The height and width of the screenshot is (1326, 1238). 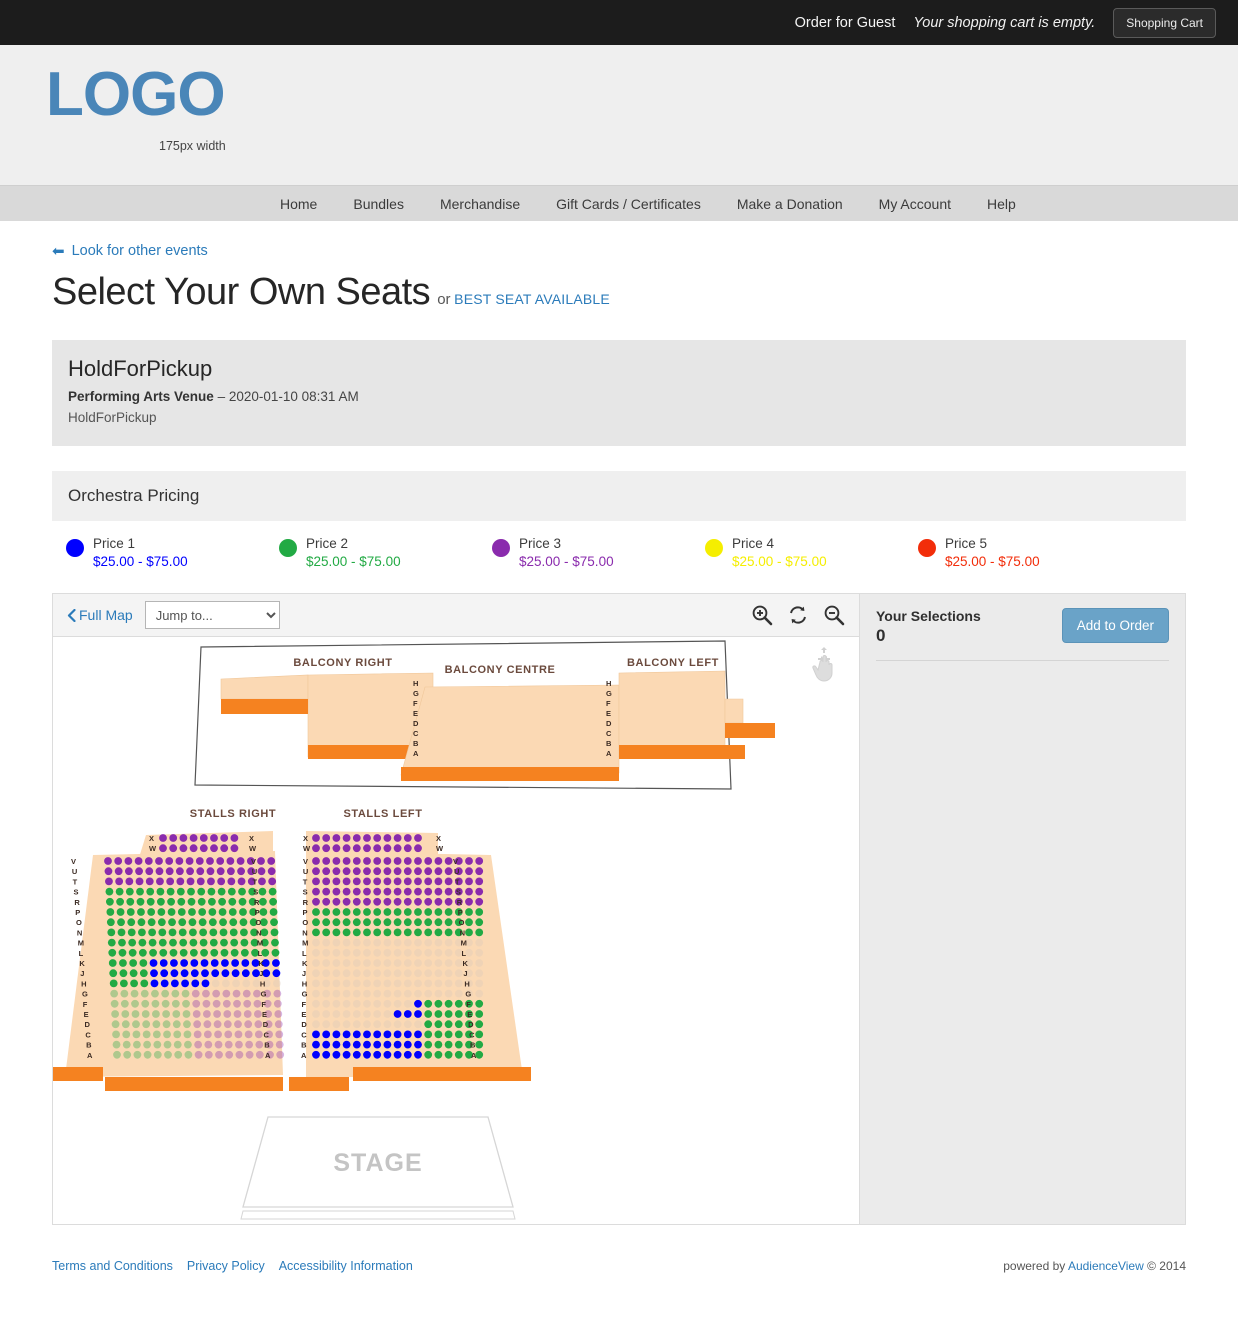 I want to click on nav-item-gift-cards: Gift Cards / Certificates, so click(x=628, y=204).